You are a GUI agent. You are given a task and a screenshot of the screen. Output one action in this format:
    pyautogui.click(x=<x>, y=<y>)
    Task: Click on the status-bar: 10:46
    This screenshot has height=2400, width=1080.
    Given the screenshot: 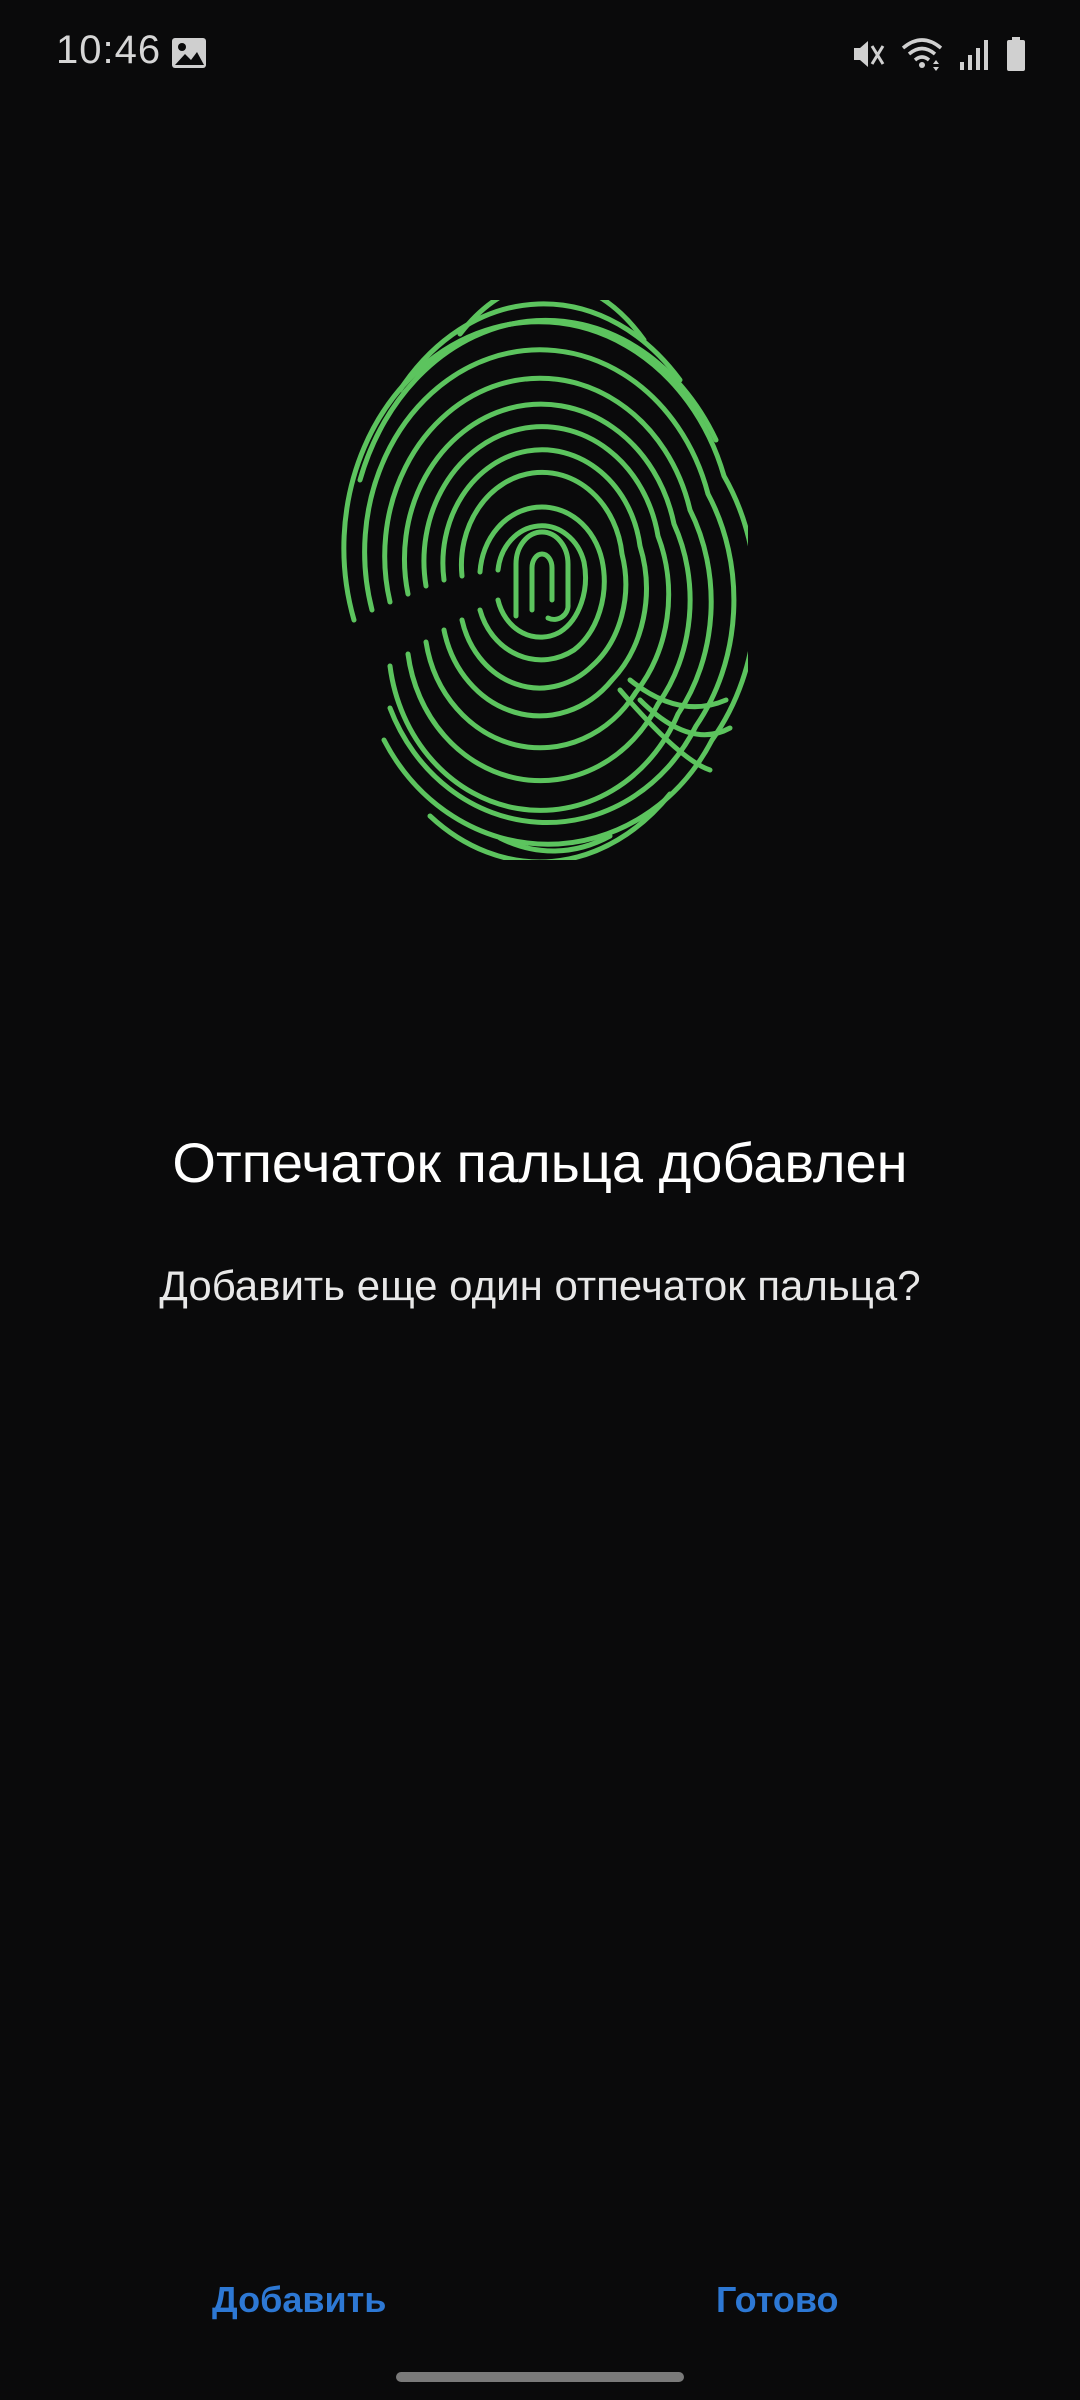 What is the action you would take?
    pyautogui.click(x=540, y=55)
    